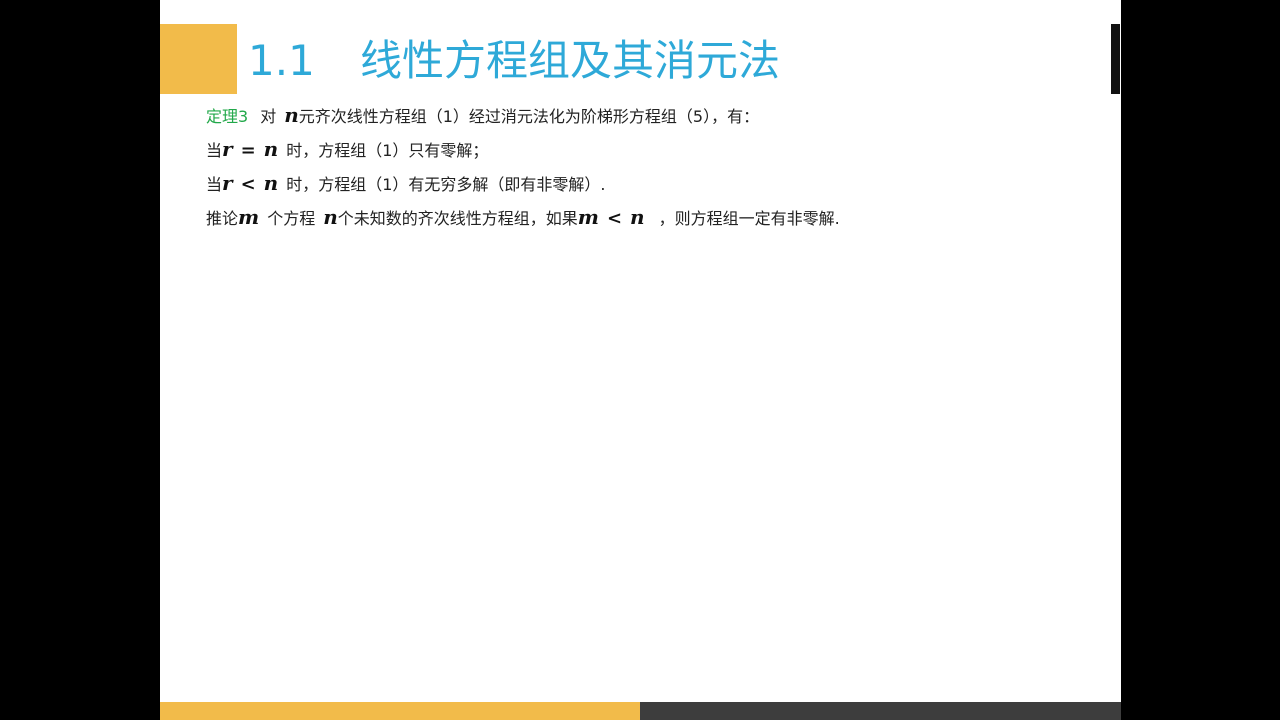  What do you see at coordinates (227, 183) in the screenshot?
I see `theorem-line-3-lhs: r` at bounding box center [227, 183].